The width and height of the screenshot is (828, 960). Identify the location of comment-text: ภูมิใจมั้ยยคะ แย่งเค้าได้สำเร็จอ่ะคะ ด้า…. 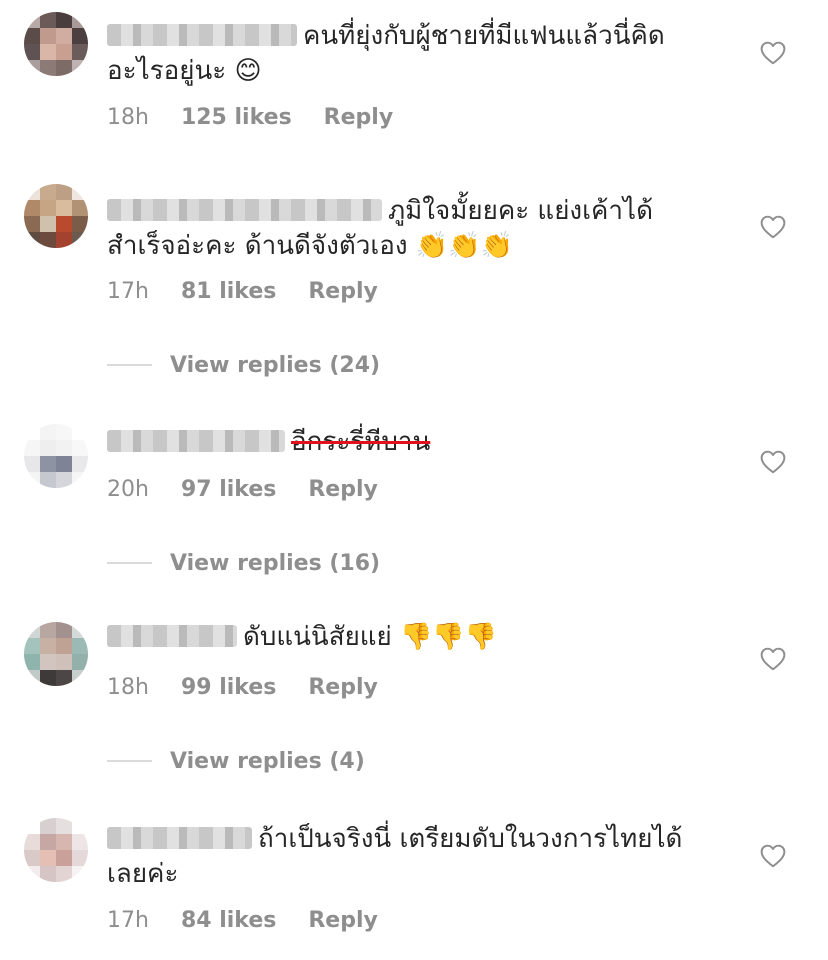
(412, 229).